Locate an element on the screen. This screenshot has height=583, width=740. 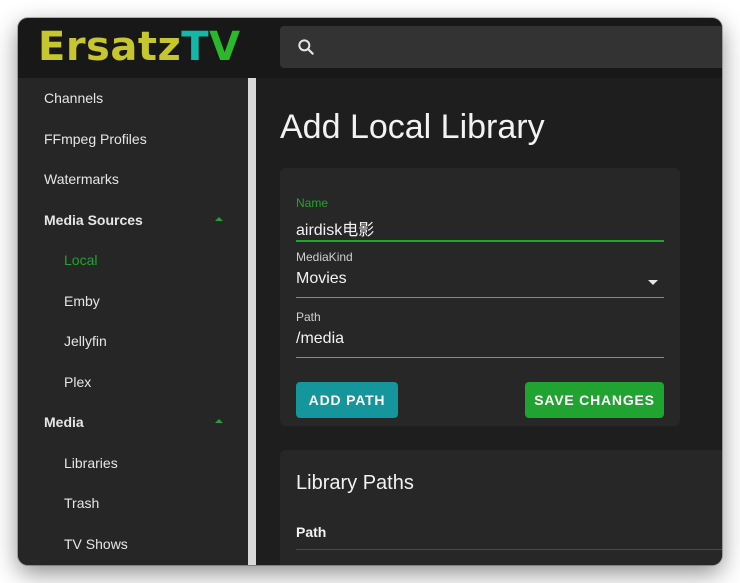
sidebar-item-plex: Plex is located at coordinates (133, 382).